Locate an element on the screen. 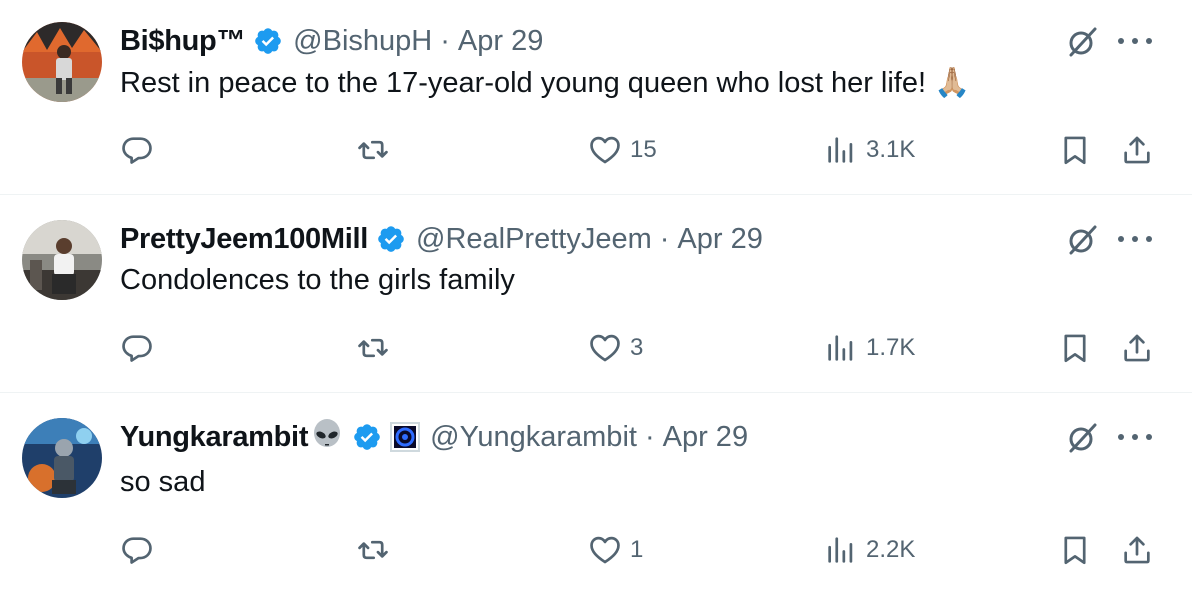  handle: @BishupH is located at coordinates (362, 41).